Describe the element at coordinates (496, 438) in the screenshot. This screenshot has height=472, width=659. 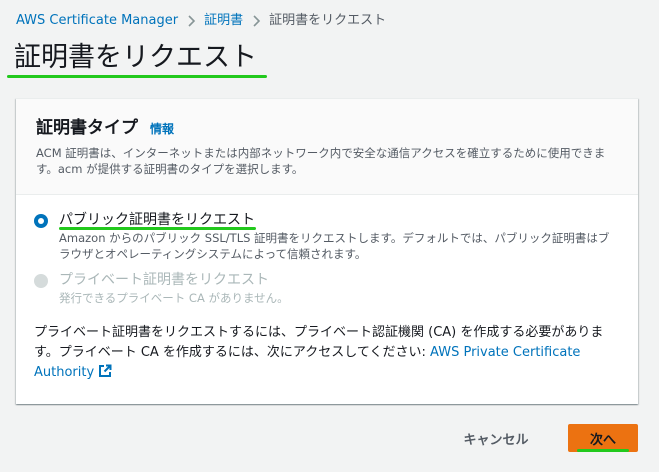
I see `cancel-button: キャンセル` at that location.